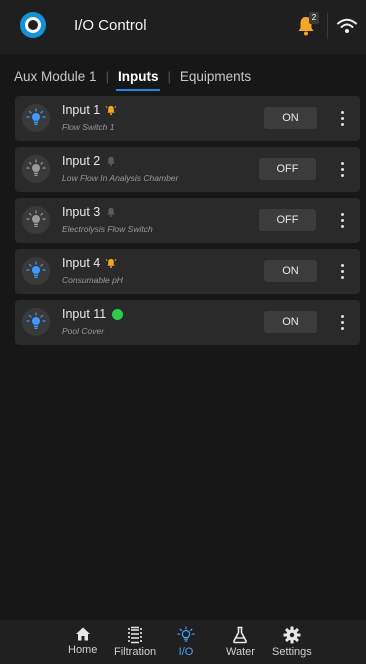 The image size is (366, 664). Describe the element at coordinates (135, 652) in the screenshot. I see `nav-filtration-label: Filtration` at that location.